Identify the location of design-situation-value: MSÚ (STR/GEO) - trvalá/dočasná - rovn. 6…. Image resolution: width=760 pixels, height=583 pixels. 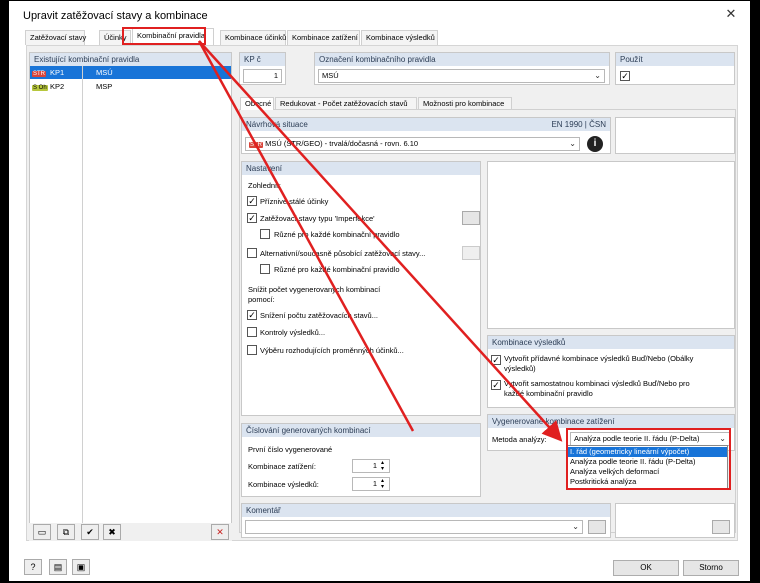
(342, 143).